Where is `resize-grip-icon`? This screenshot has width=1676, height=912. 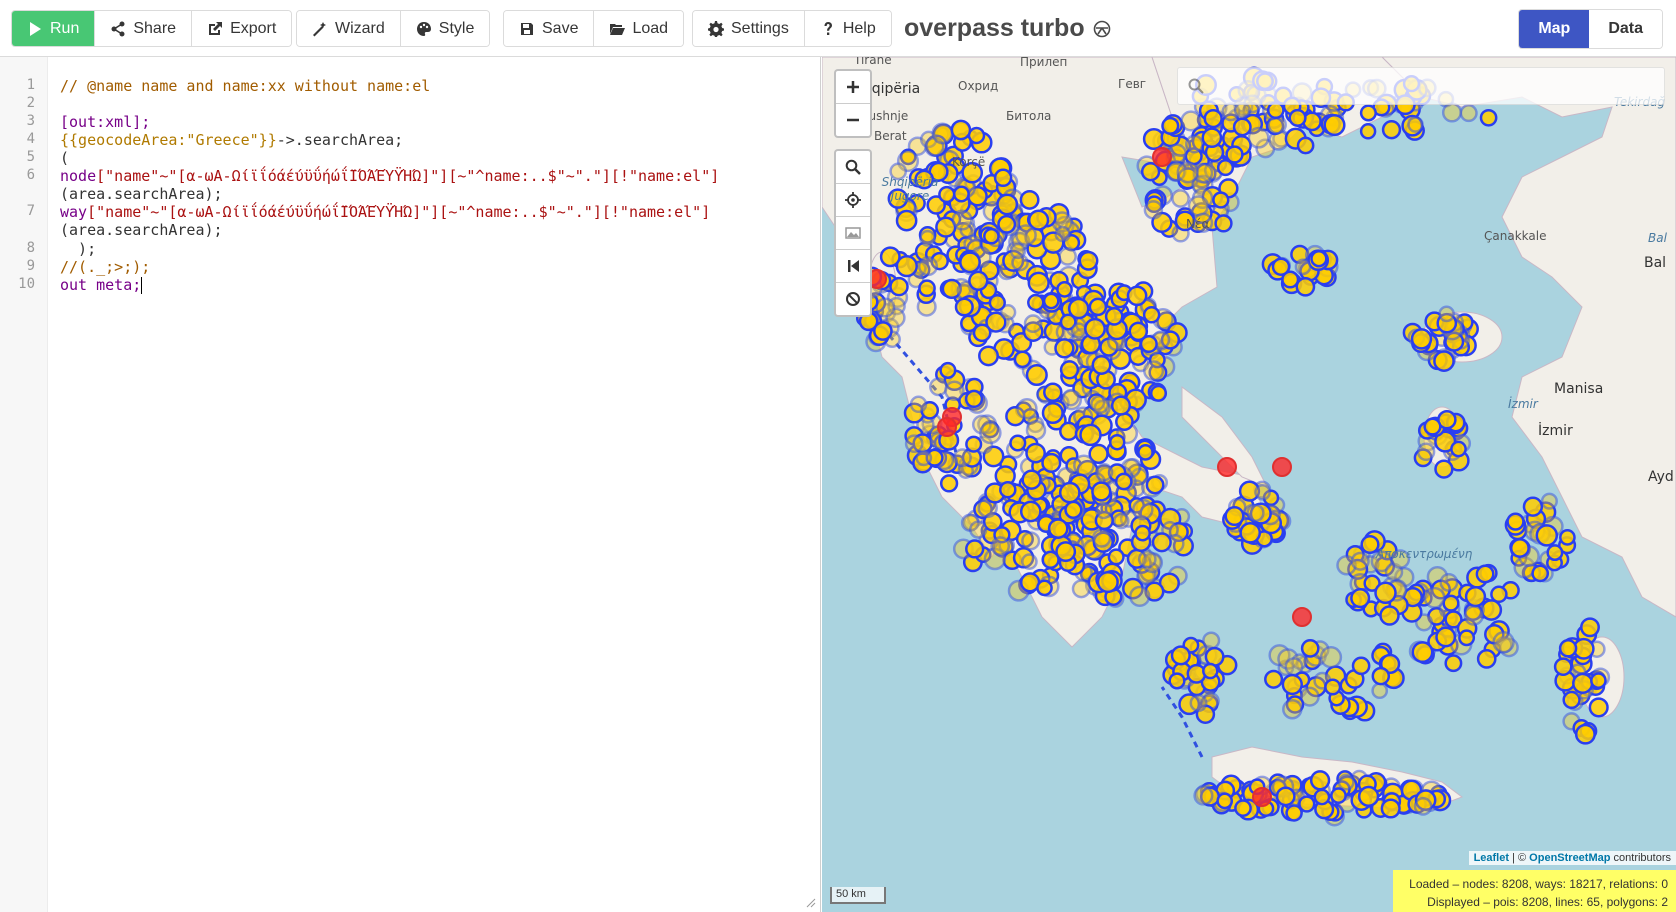 resize-grip-icon is located at coordinates (811, 903).